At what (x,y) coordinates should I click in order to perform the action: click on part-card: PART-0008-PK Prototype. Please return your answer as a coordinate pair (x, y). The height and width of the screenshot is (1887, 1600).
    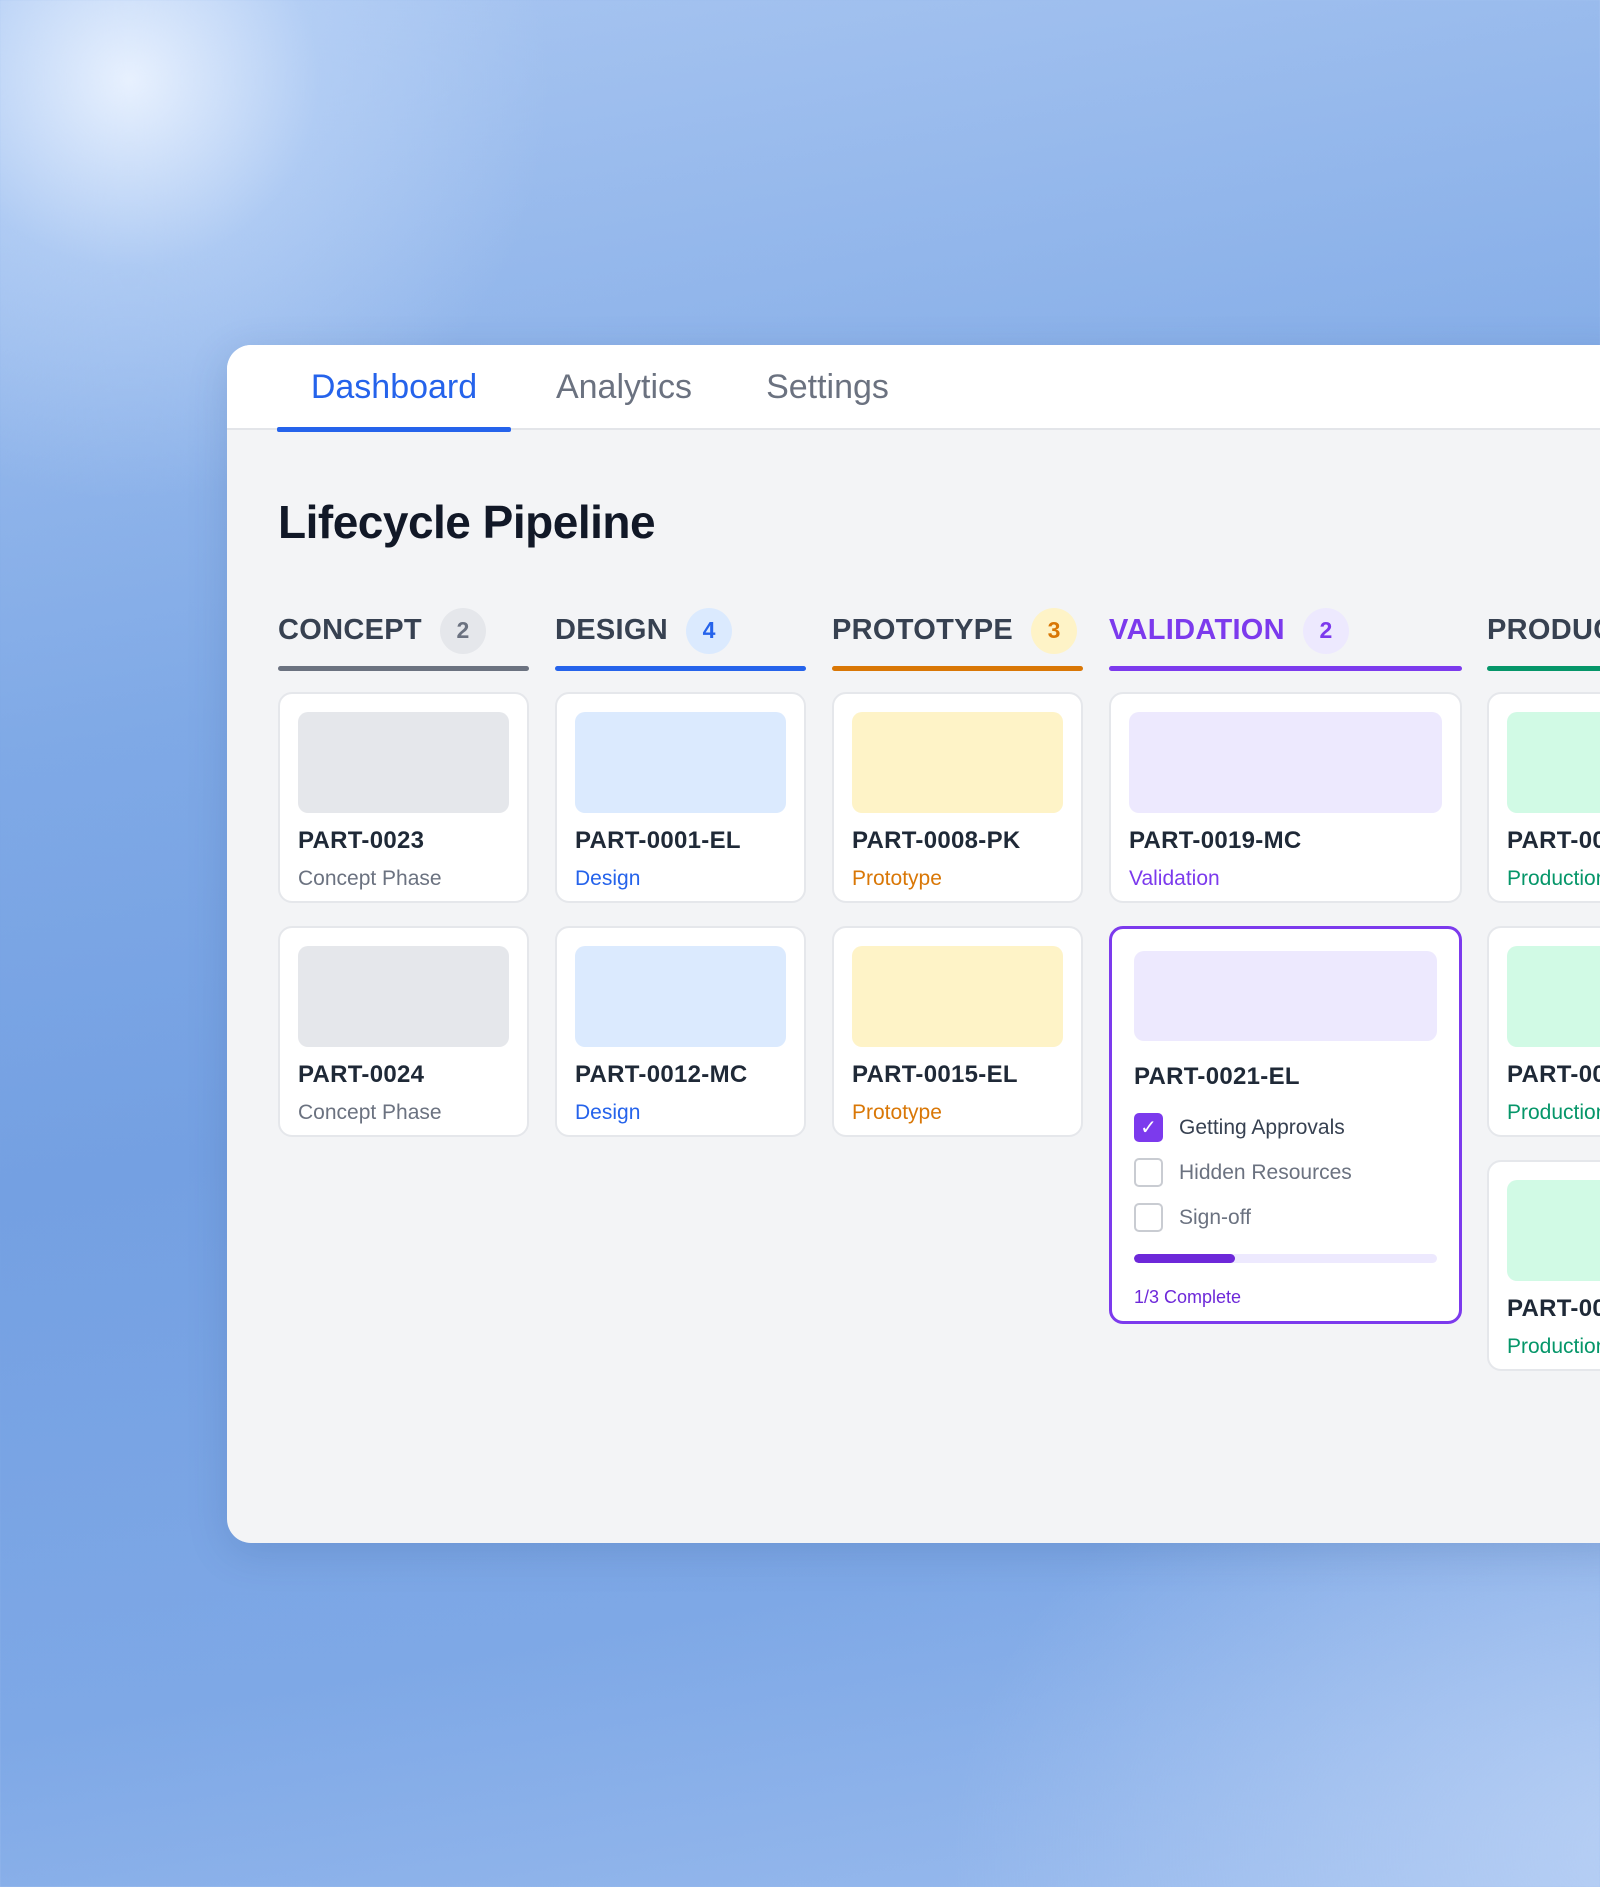
    Looking at the image, I should click on (957, 797).